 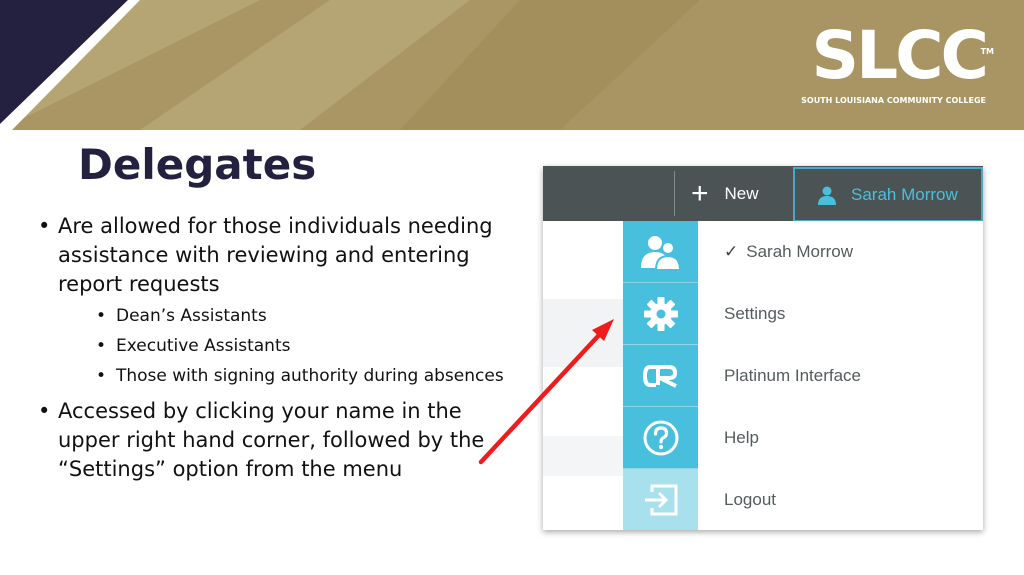 What do you see at coordinates (755, 313) in the screenshot?
I see `menu-item-label: Settings` at bounding box center [755, 313].